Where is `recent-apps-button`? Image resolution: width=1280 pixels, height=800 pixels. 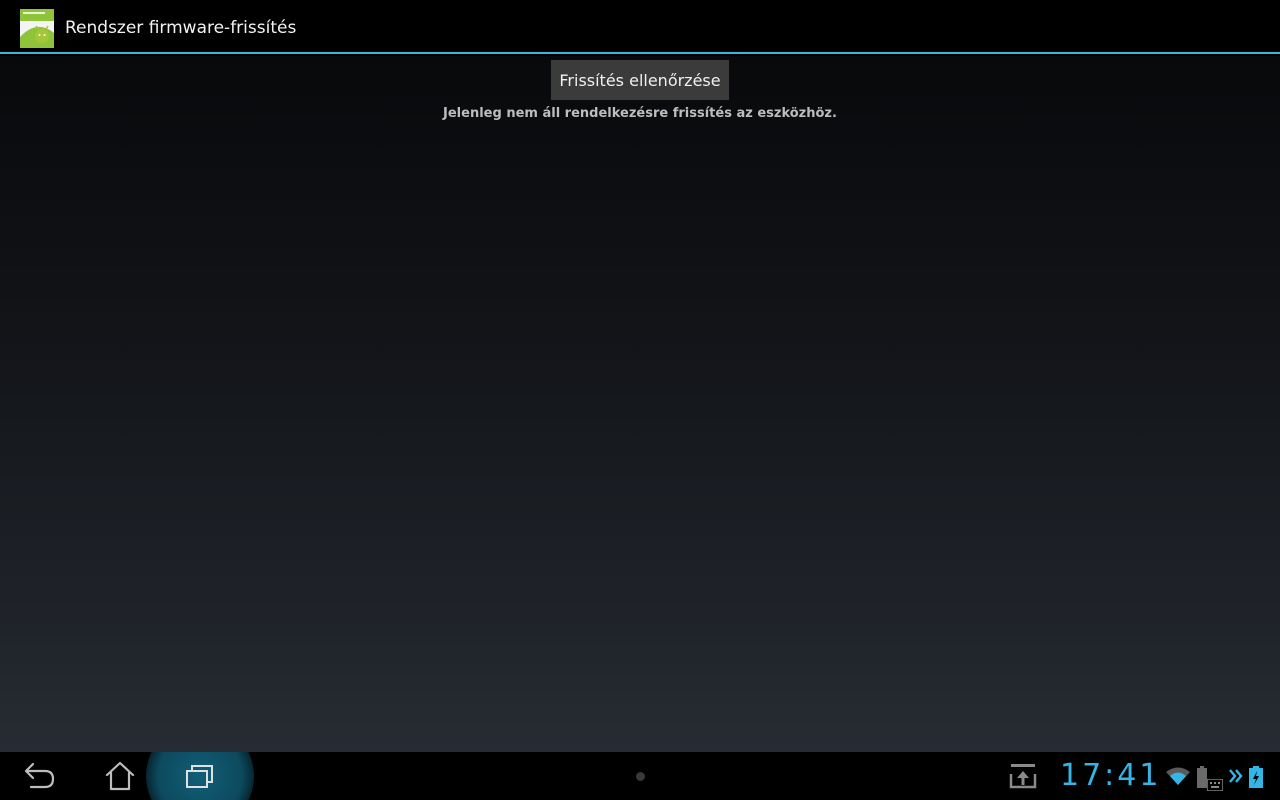
recent-apps-button is located at coordinates (200, 776).